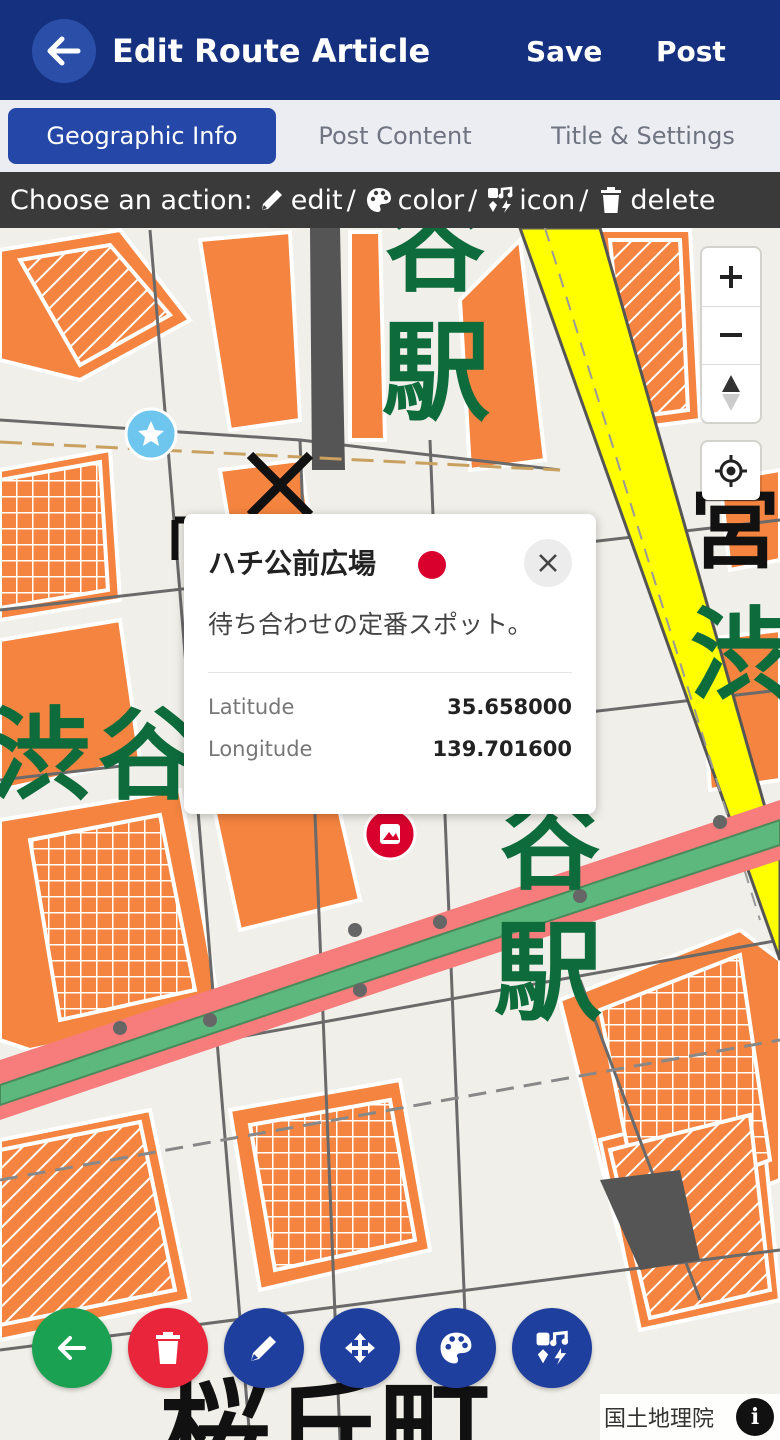  Describe the element at coordinates (131, 200) in the screenshot. I see `hint-prefix: Choose an action:` at that location.